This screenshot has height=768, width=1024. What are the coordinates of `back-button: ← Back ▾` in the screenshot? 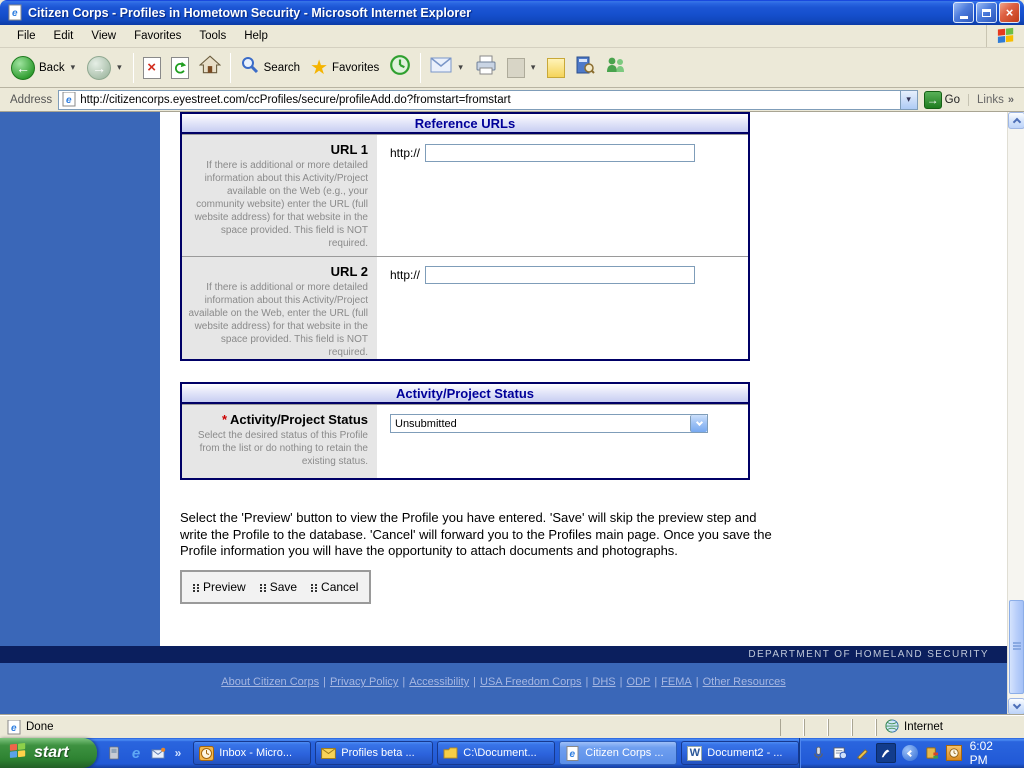 It's located at (44, 68).